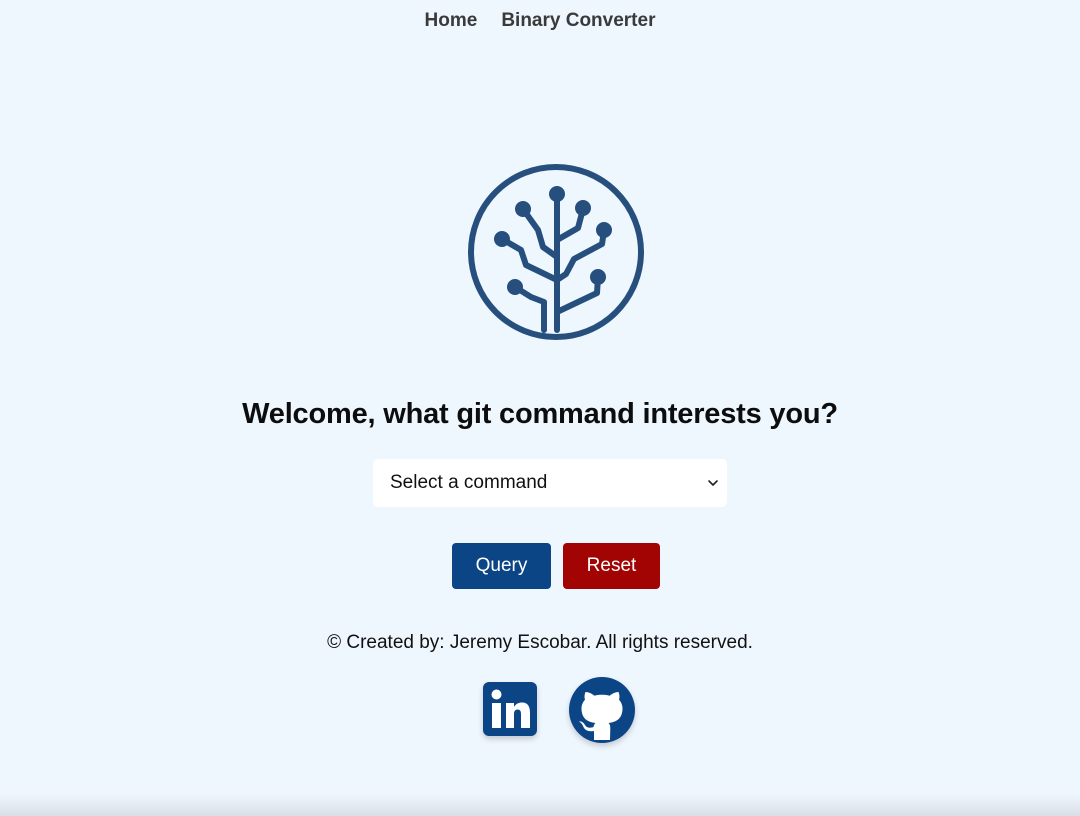 This screenshot has height=816, width=1080. Describe the element at coordinates (501, 566) in the screenshot. I see `query-button: Query` at that location.